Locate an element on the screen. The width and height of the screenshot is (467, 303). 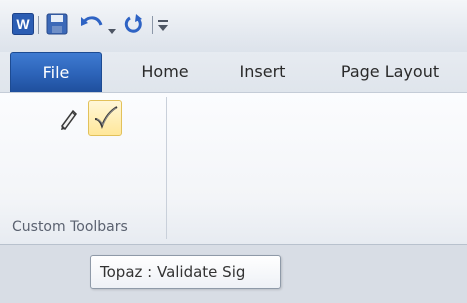
word-icon: W is located at coordinates (23, 26).